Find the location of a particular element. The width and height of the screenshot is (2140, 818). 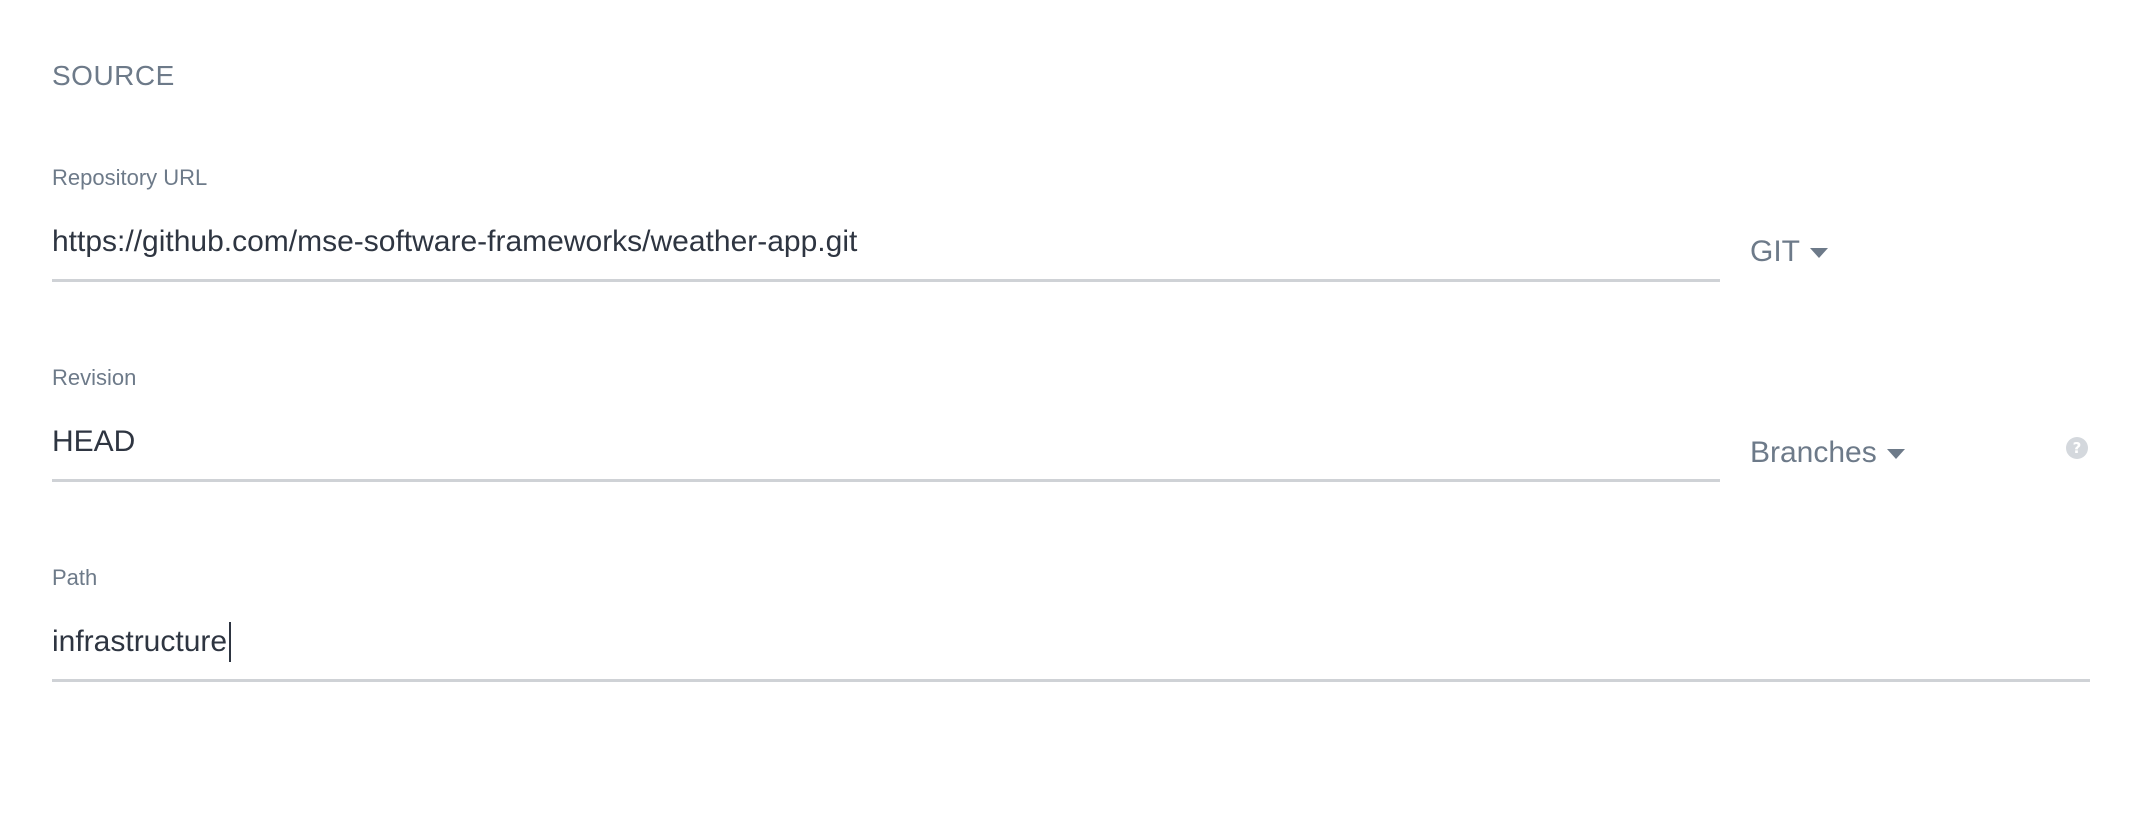

repository-type-dropdown: GIT is located at coordinates (1789, 252).